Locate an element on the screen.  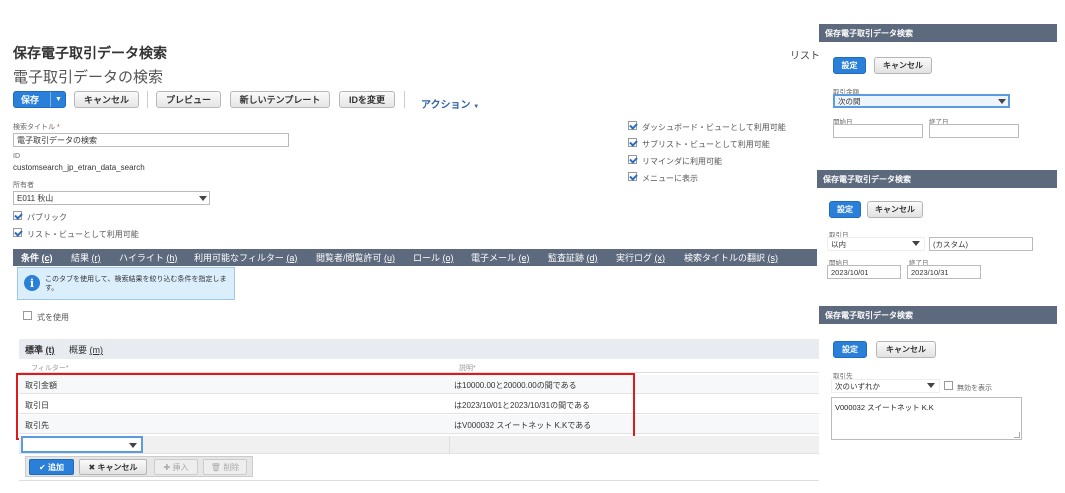
row-cancel-button: ✖ キャンセル is located at coordinates (113, 467).